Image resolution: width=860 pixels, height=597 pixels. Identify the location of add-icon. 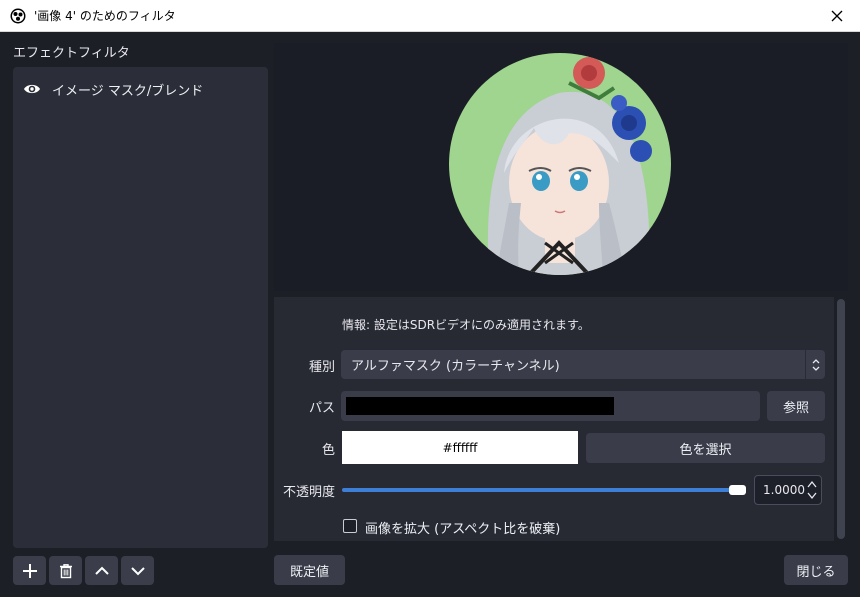
(29, 570).